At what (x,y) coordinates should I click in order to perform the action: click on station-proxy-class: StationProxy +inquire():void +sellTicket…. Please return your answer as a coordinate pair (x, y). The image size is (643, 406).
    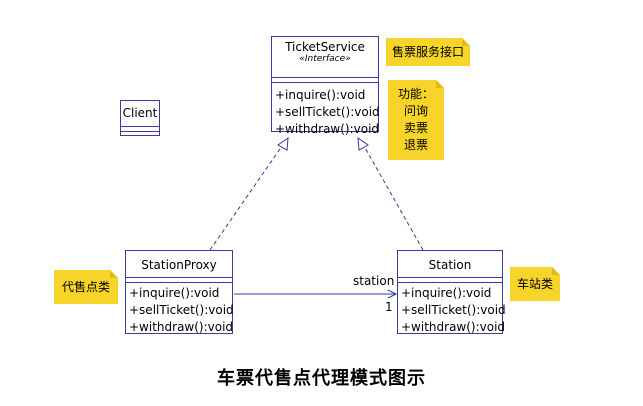
    Looking at the image, I should click on (179, 293).